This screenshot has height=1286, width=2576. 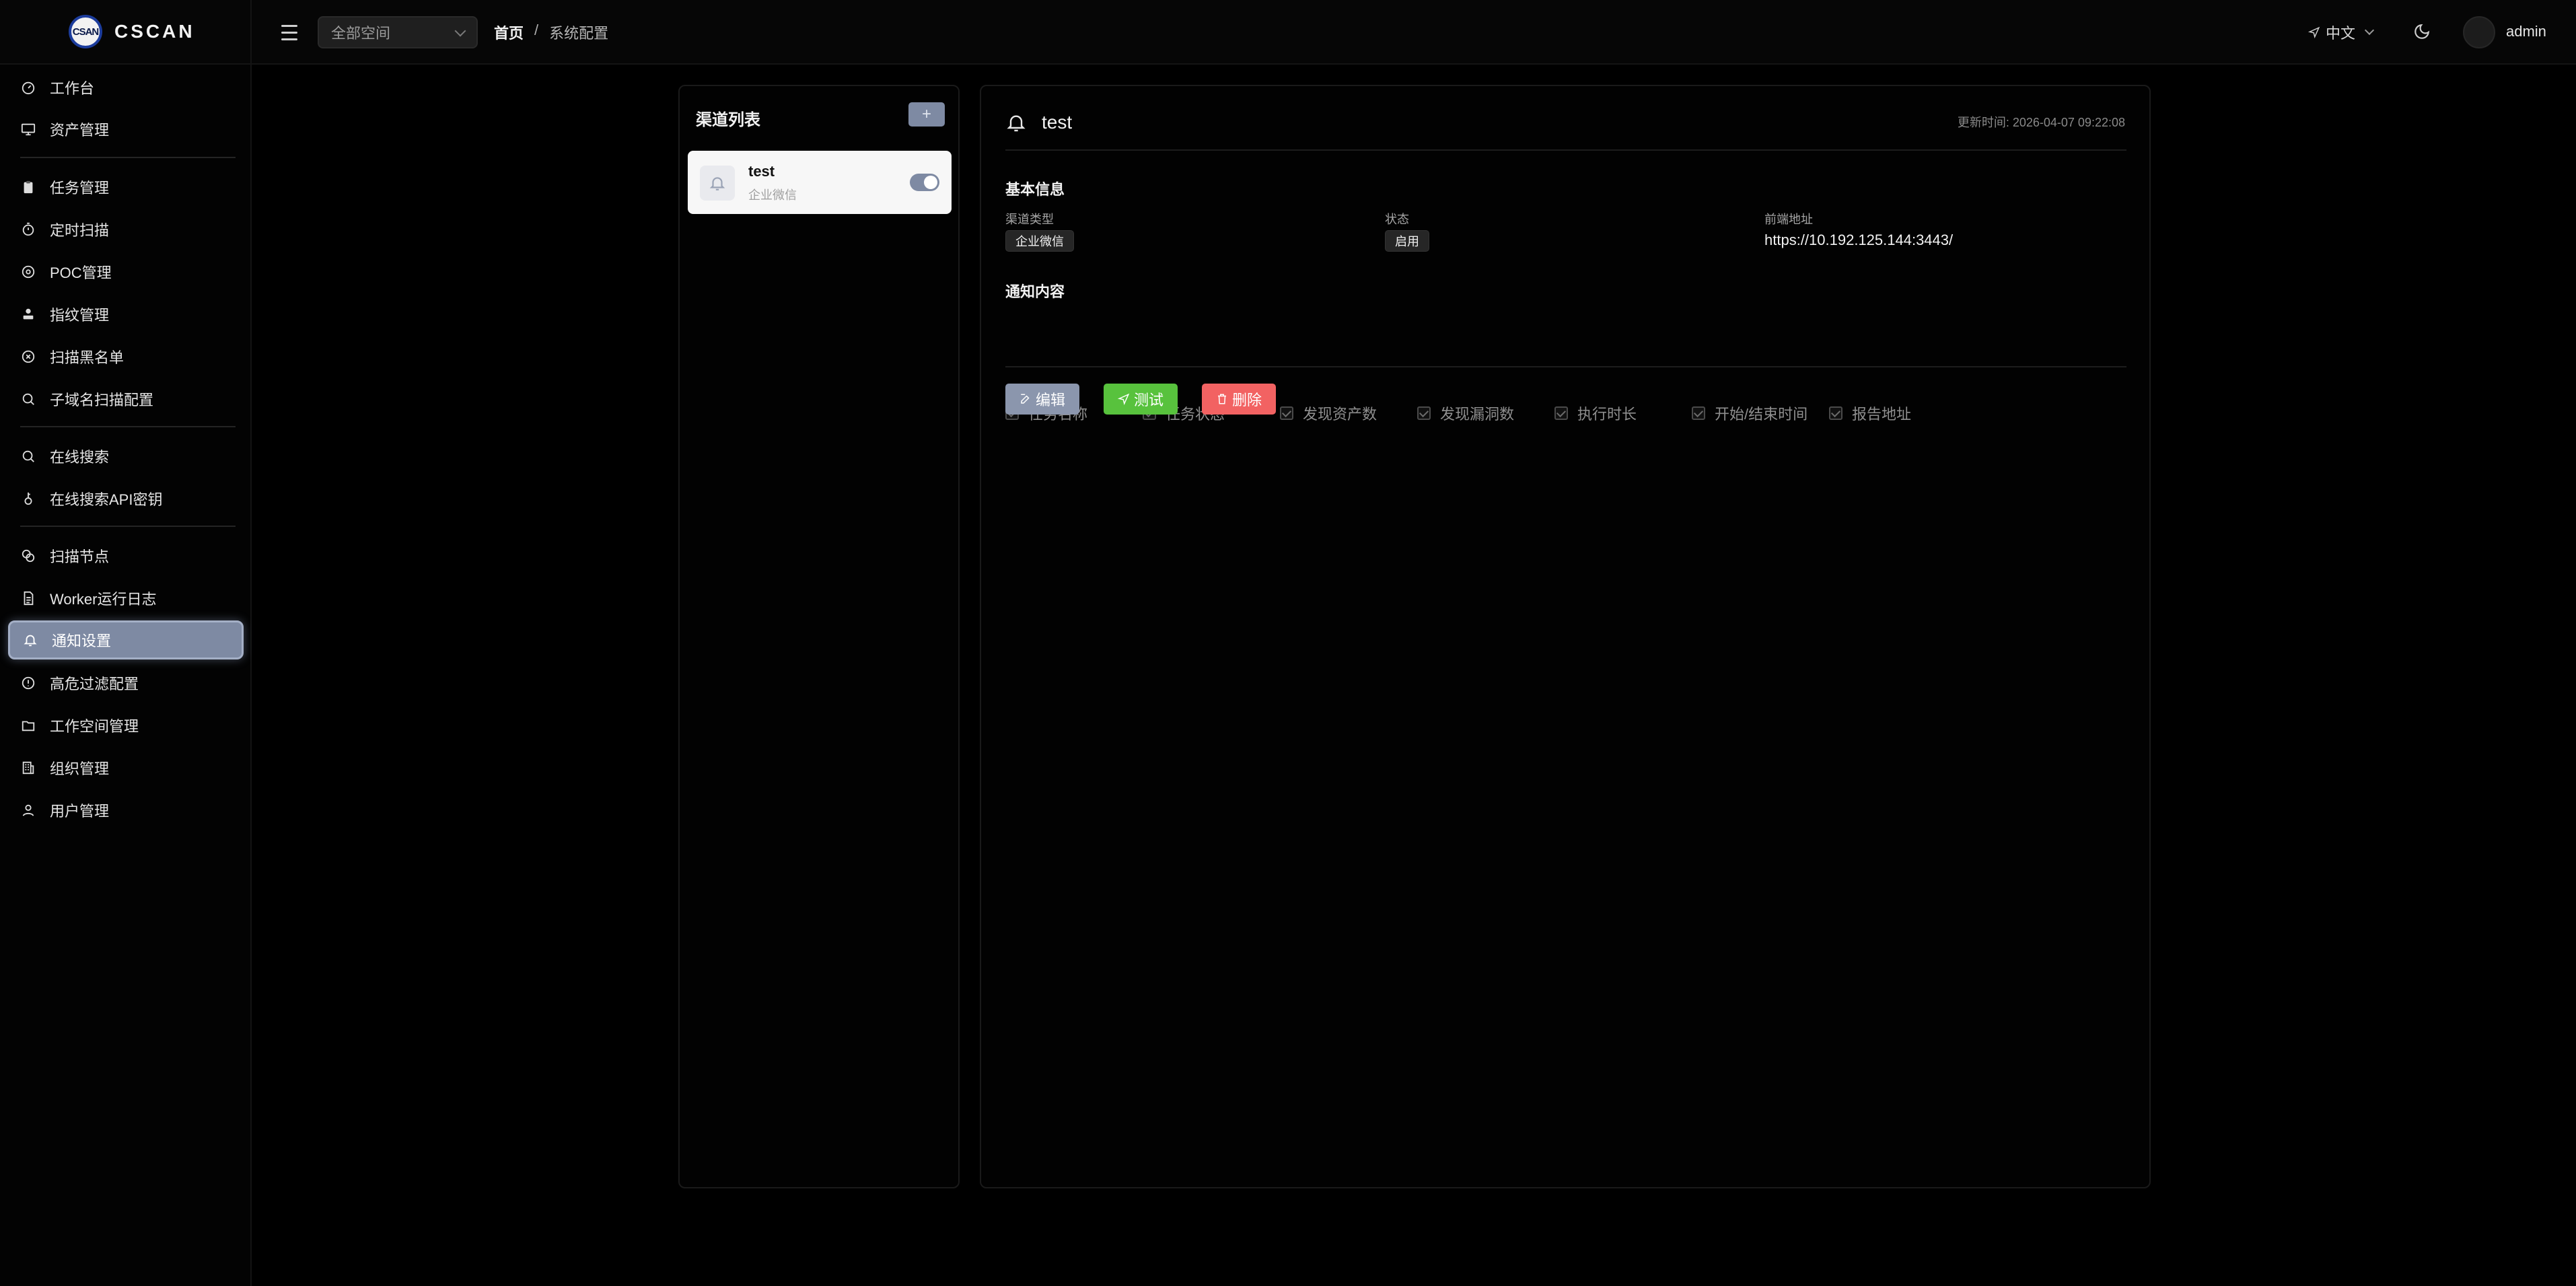 I want to click on notify-checkbox-report-url: 报告地址, so click(x=1870, y=413).